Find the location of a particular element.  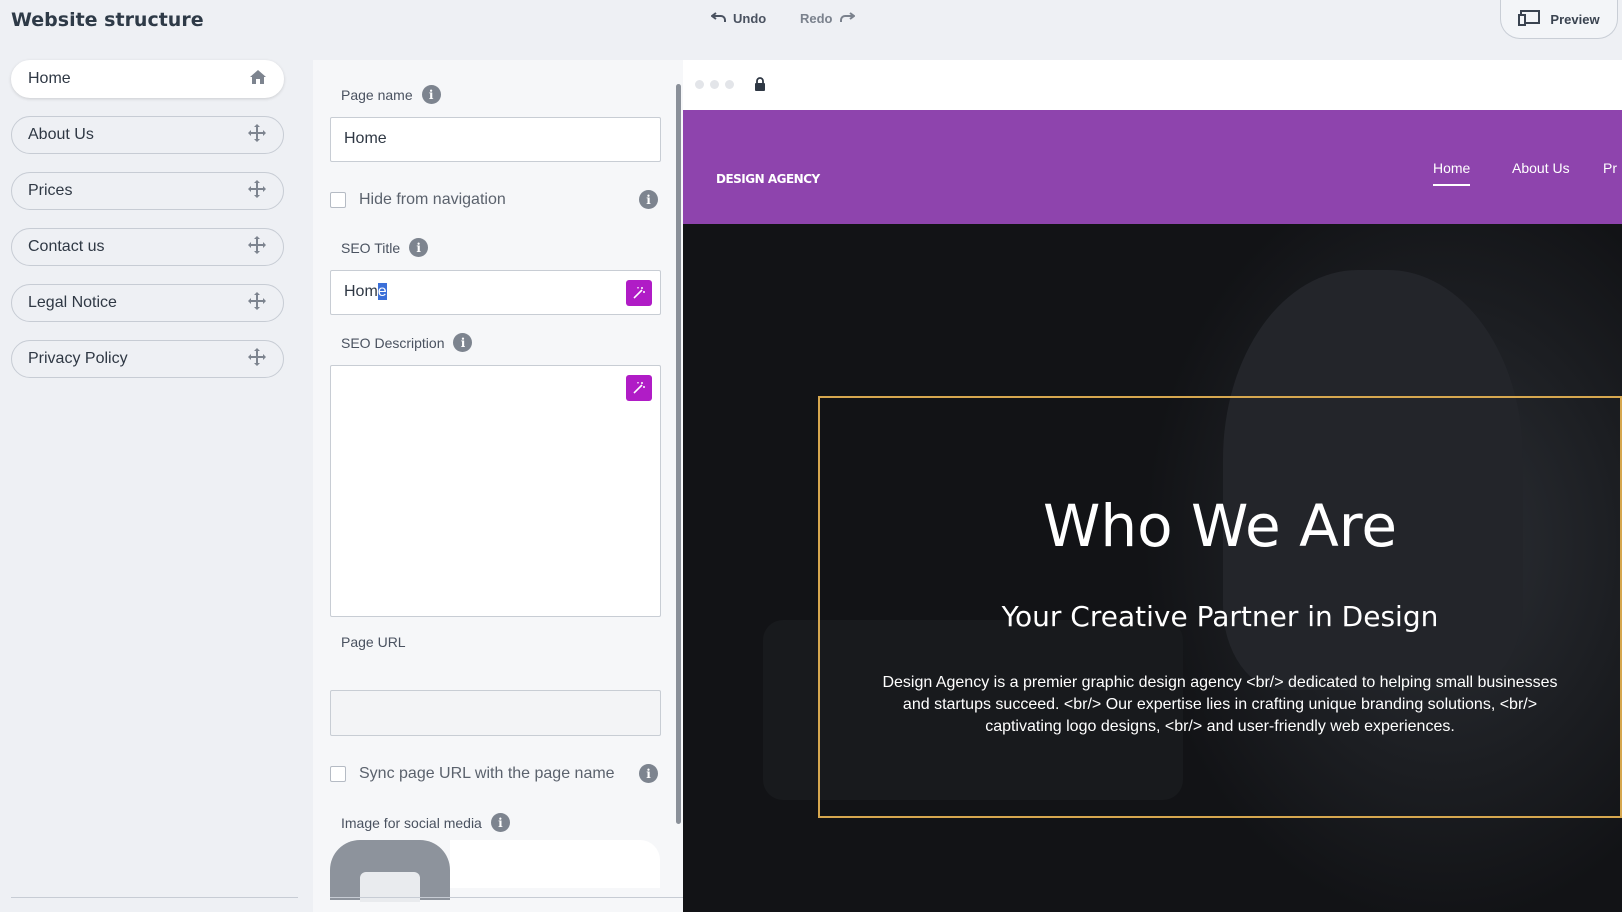

hide-nav-label: Hide from navigation is located at coordinates (432, 199).